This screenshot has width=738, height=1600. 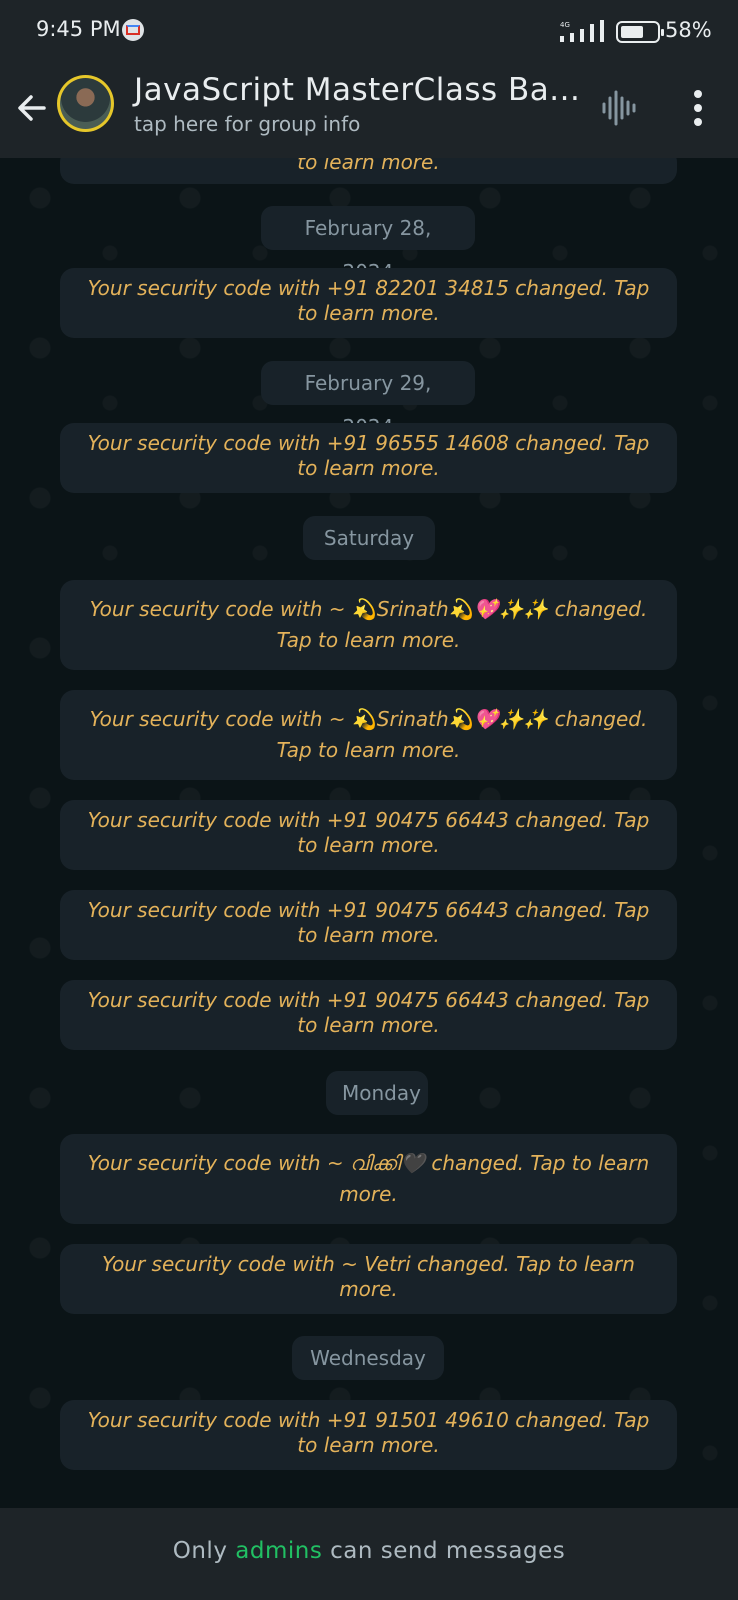 What do you see at coordinates (369, 538) in the screenshot?
I see `date-divider: Saturday` at bounding box center [369, 538].